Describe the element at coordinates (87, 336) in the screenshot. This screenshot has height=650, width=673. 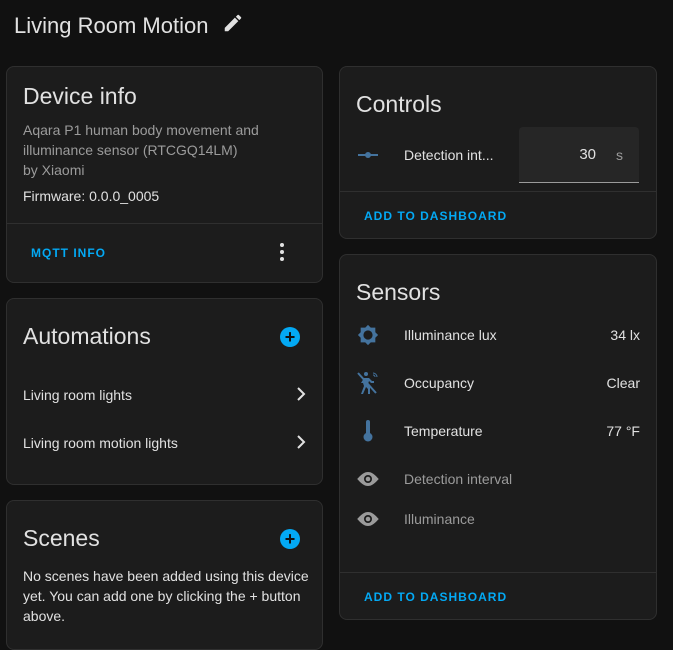
I see `automations-title: Automations` at that location.